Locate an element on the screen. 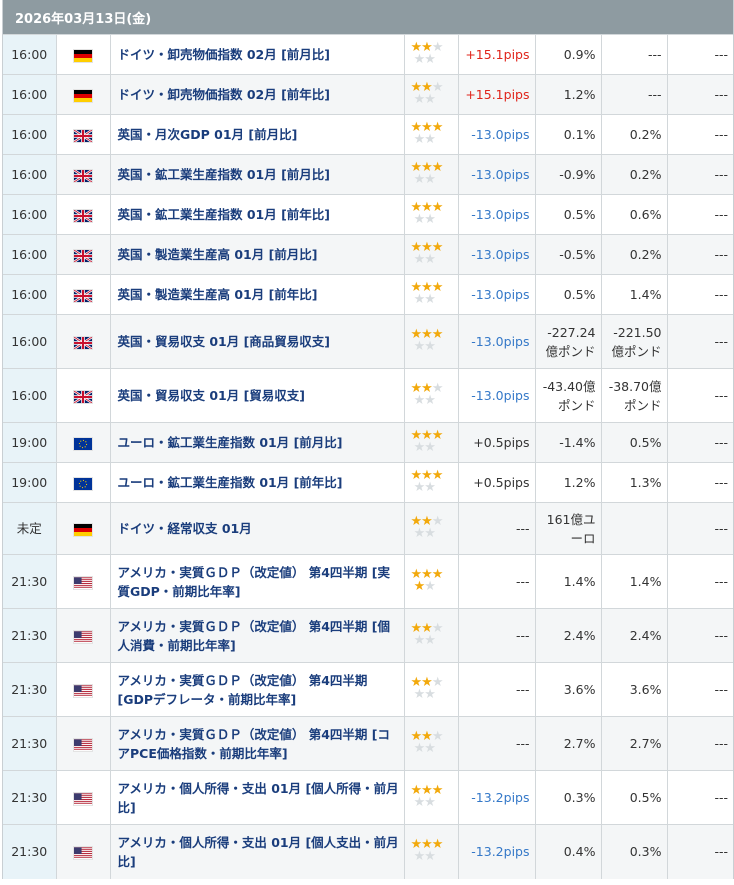  result-value: 1.2% is located at coordinates (567, 482).